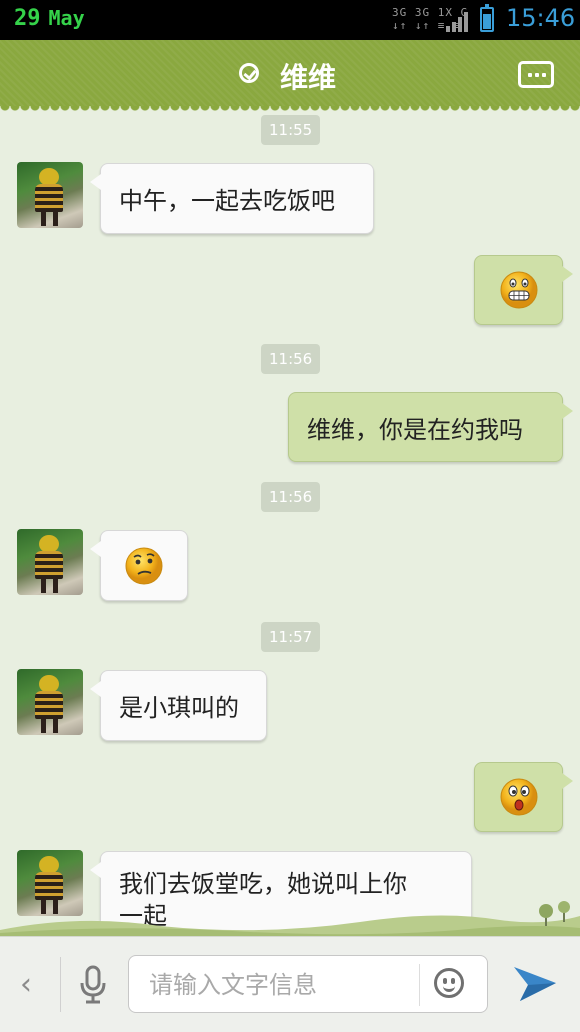  Describe the element at coordinates (291, 637) in the screenshot. I see `timestamp: 11:57` at that location.